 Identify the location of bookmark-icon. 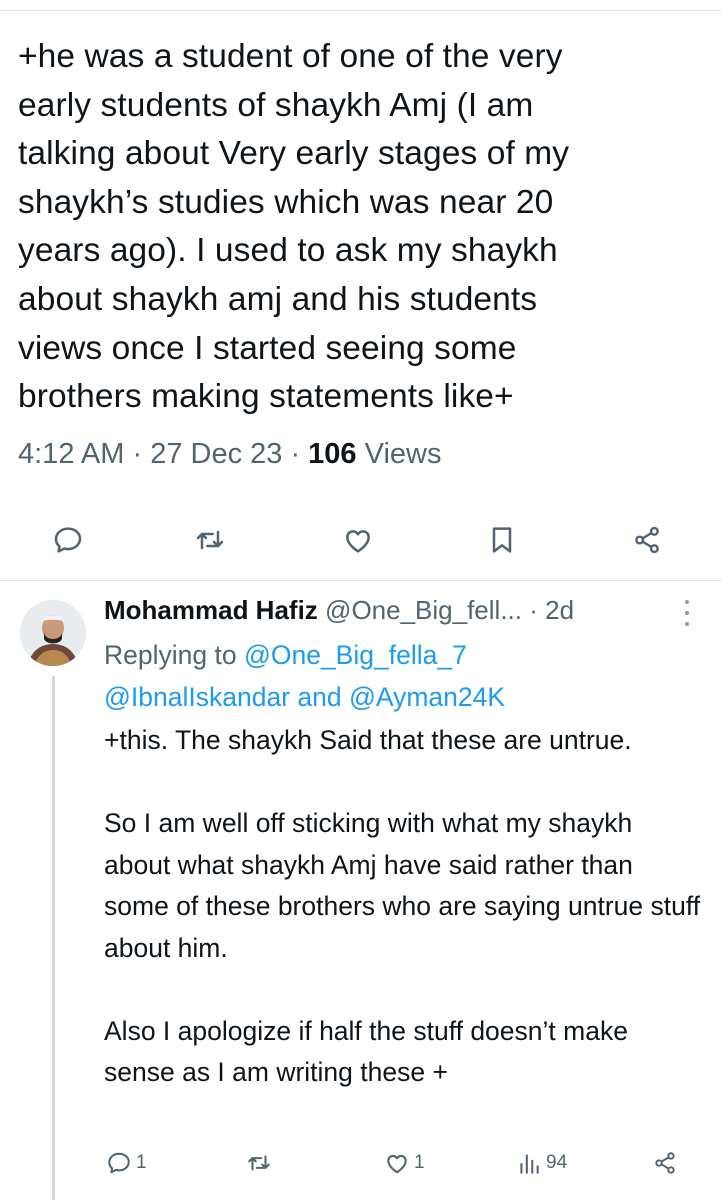
(502, 540).